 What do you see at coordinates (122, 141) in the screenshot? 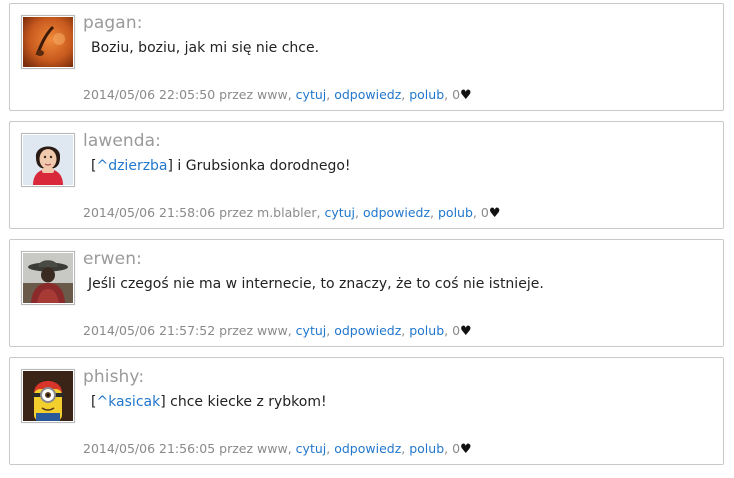
I see `post-author: lawenda:` at bounding box center [122, 141].